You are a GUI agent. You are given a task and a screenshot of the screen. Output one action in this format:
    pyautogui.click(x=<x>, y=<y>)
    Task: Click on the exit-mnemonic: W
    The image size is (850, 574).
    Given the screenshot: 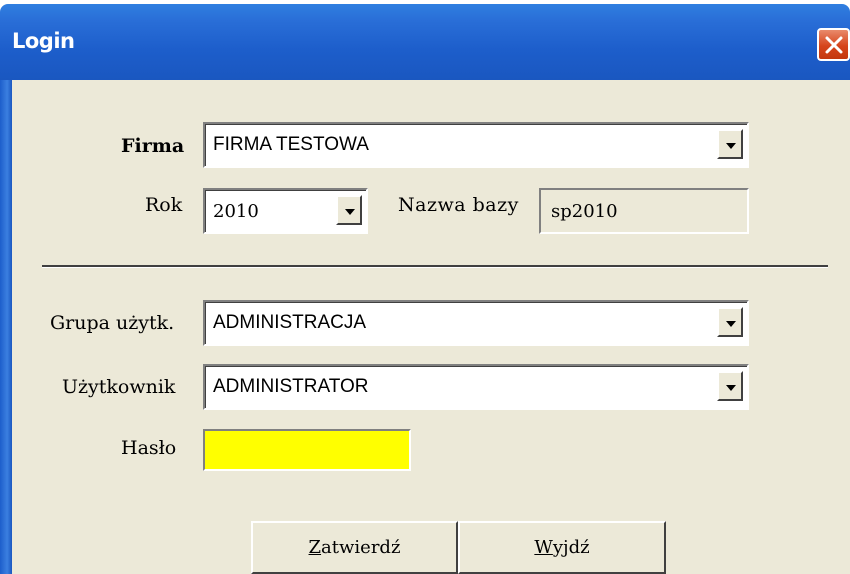 What is the action you would take?
    pyautogui.click(x=543, y=547)
    